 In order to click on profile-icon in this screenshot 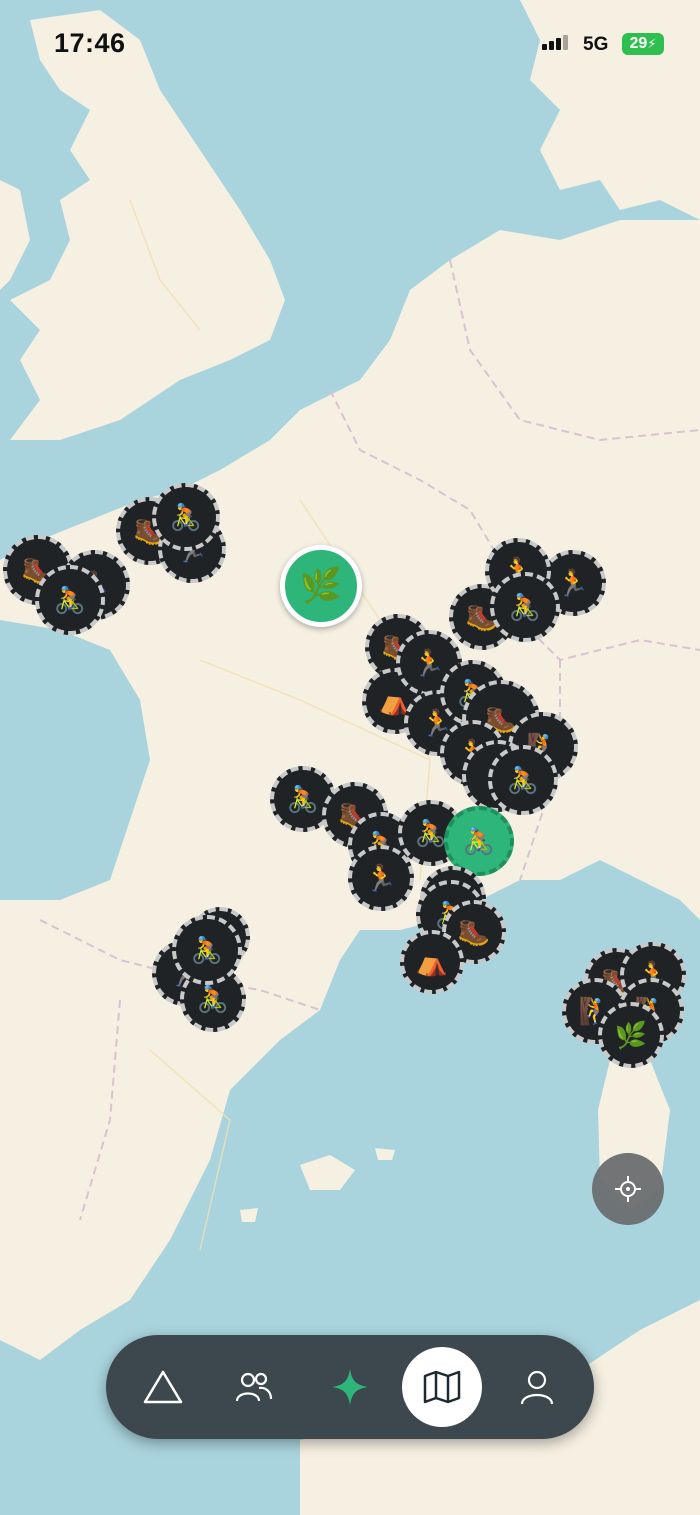, I will do `click(537, 1387)`.